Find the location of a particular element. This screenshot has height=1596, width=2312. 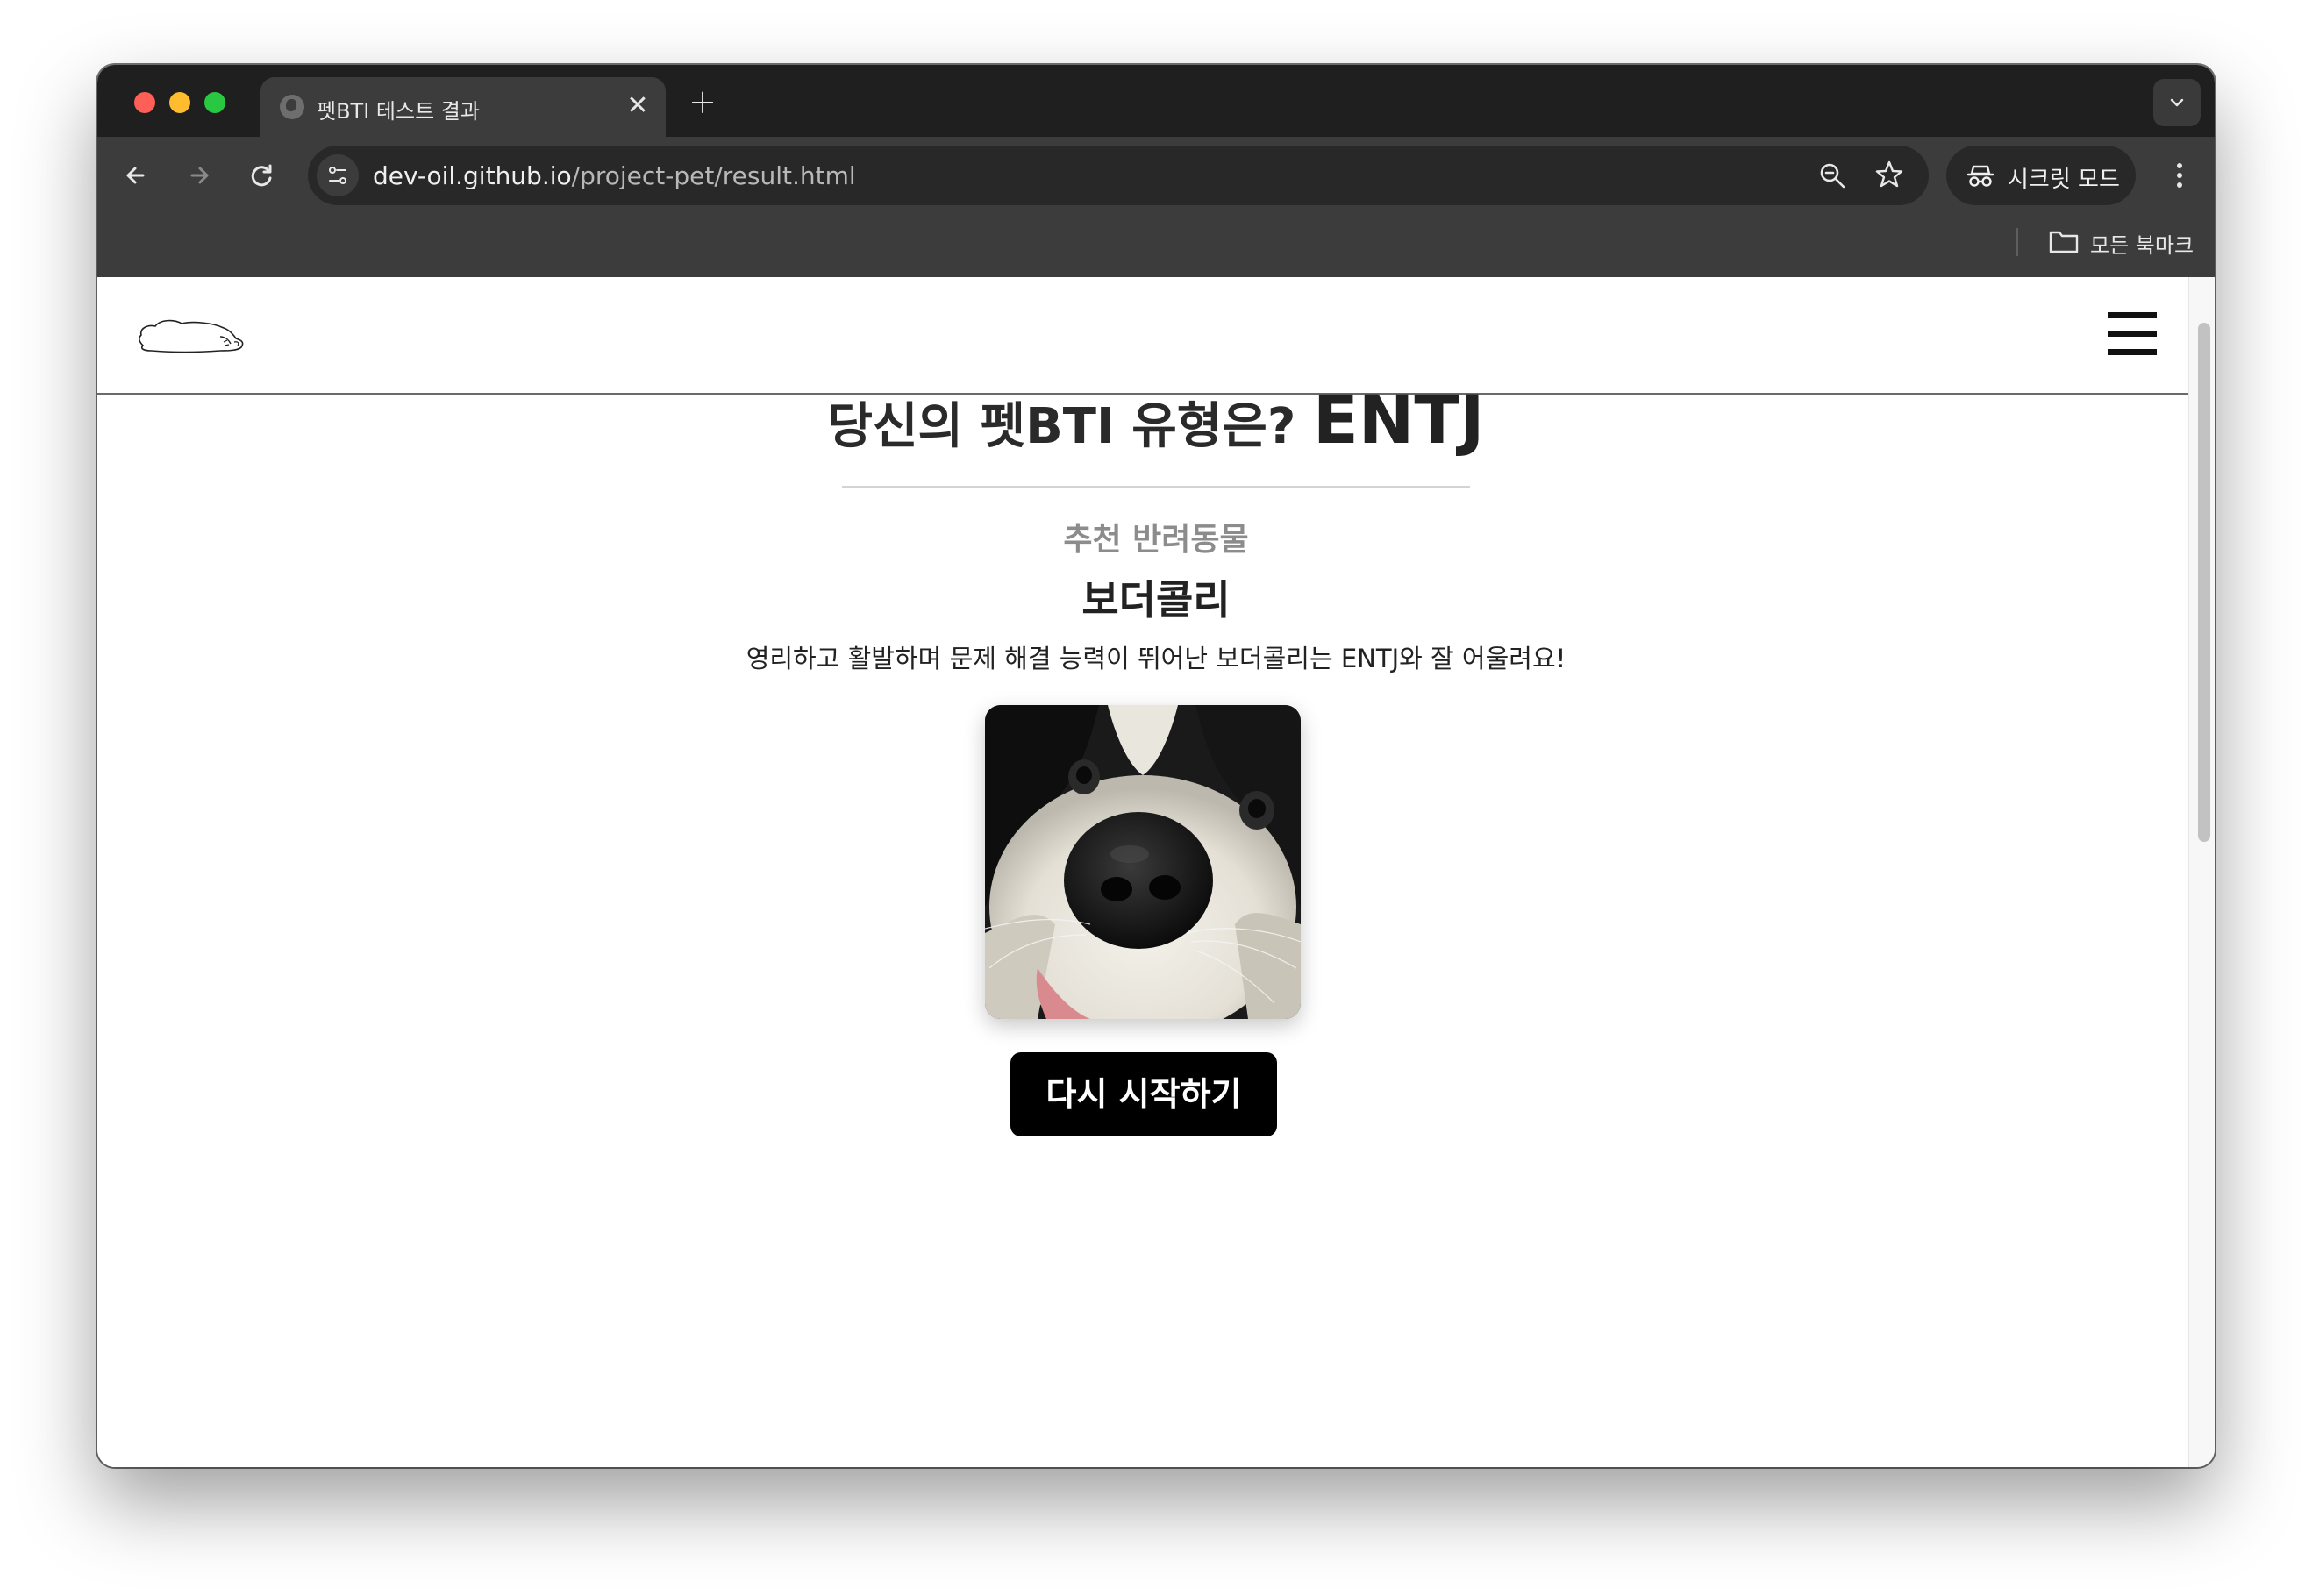

result-headline: 당신의 펫BTI 유형은? ENTJ is located at coordinates (1156, 420).